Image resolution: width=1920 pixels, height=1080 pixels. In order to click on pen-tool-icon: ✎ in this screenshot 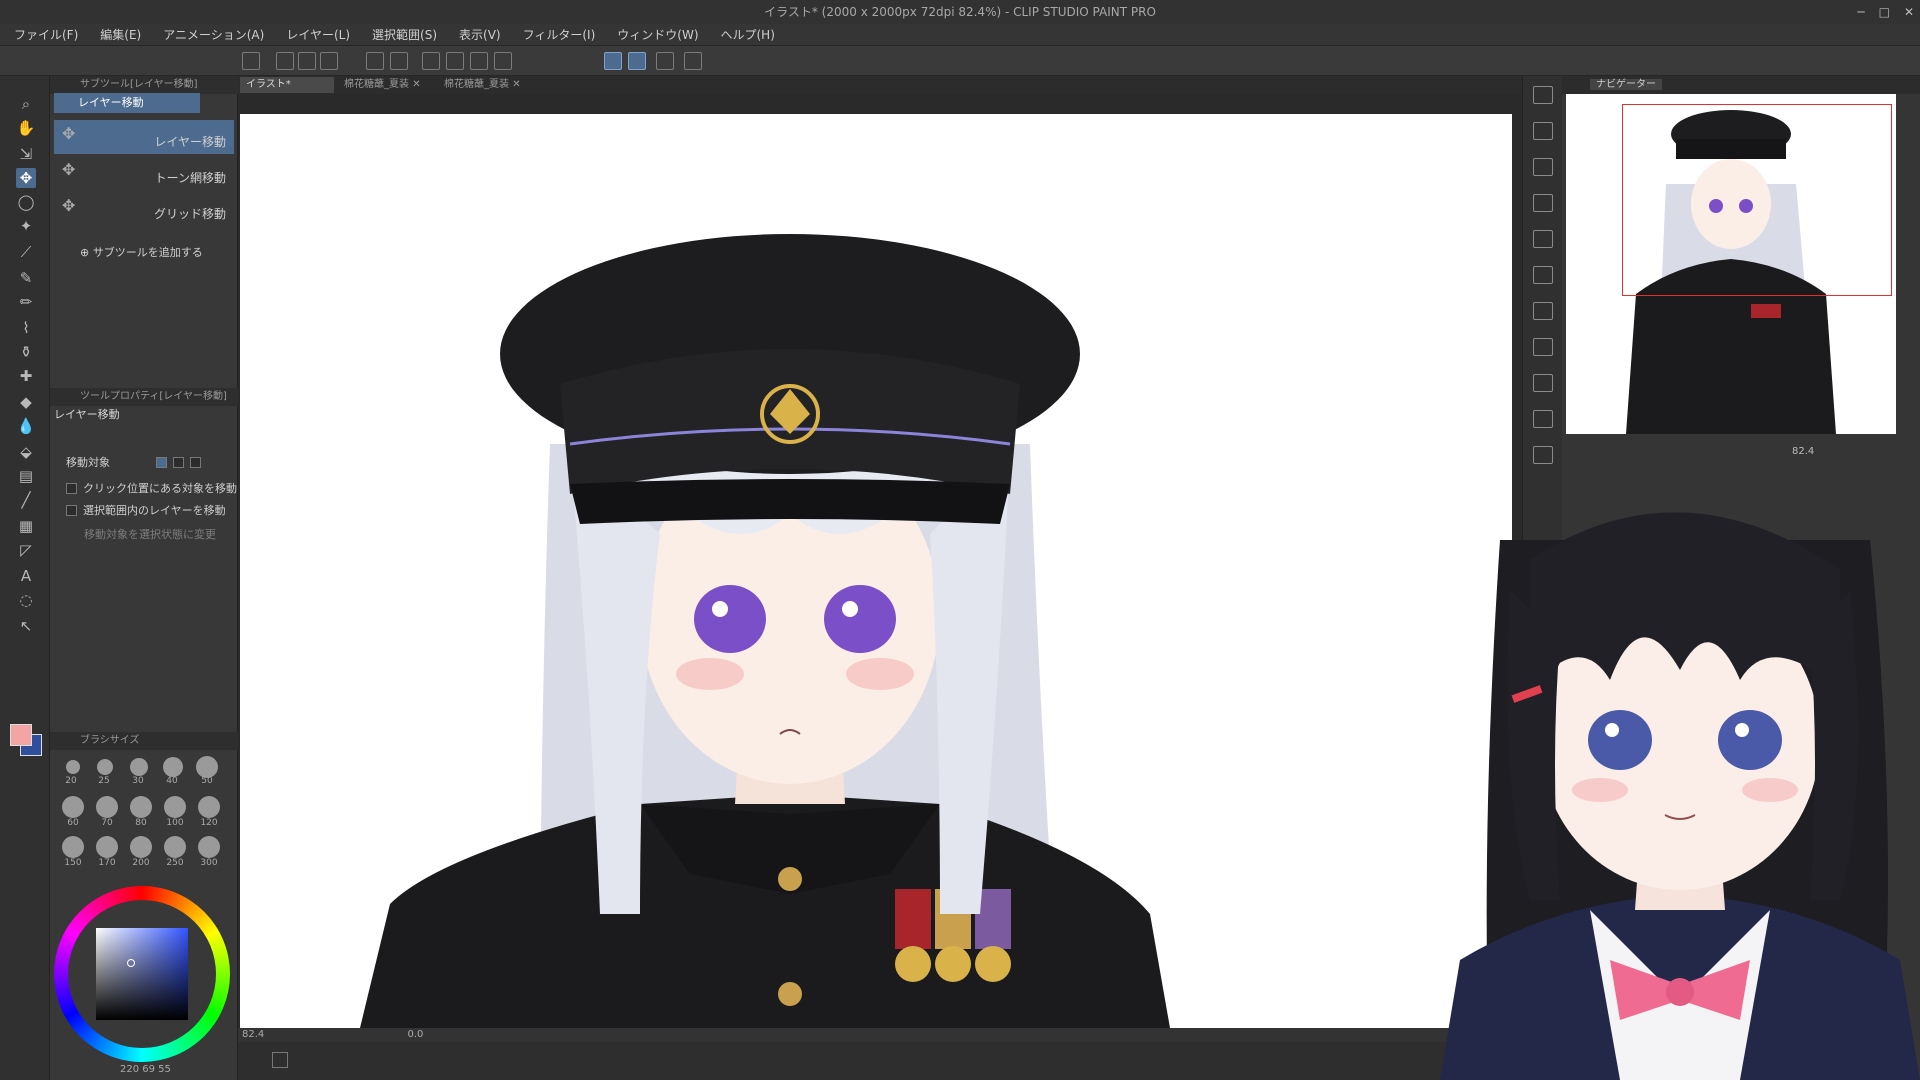, I will do `click(26, 278)`.